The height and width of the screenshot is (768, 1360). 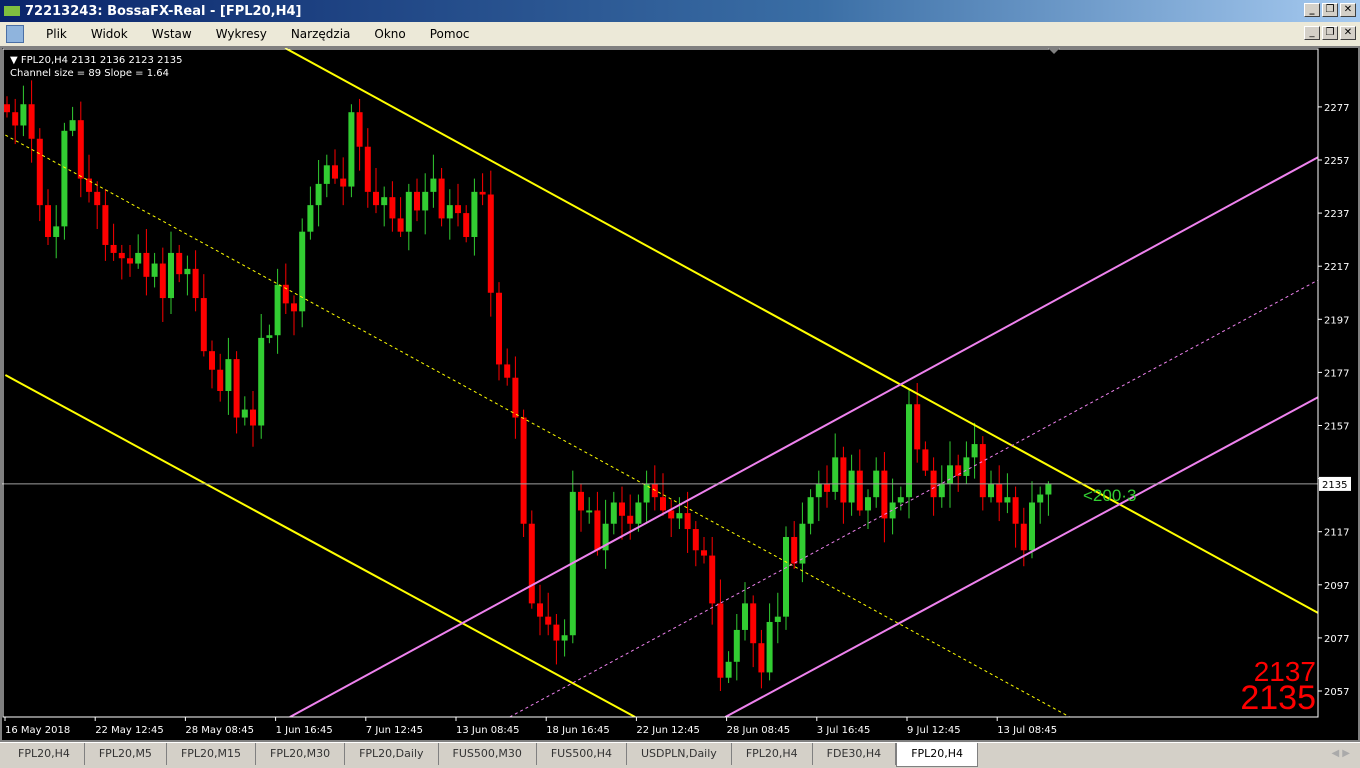 What do you see at coordinates (301, 754) in the screenshot?
I see `tab-fpl20-m30: FPL20,M30` at bounding box center [301, 754].